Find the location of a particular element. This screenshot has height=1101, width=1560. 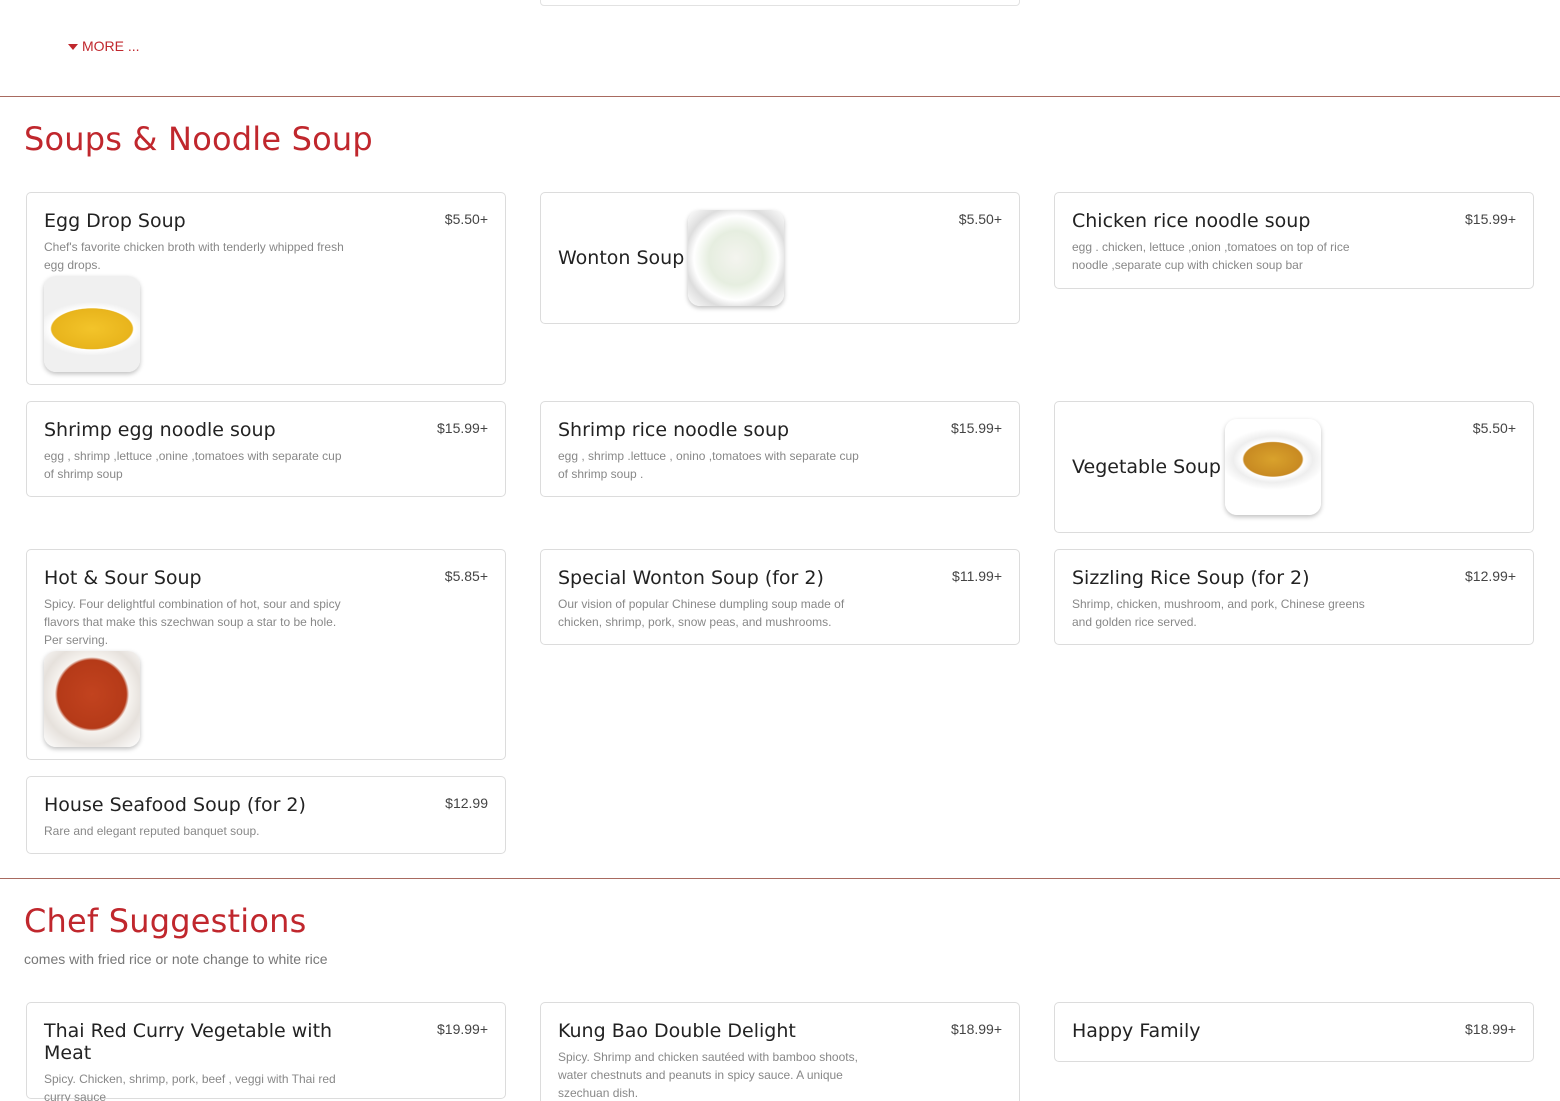

item-name: Egg Drop Soup is located at coordinates (115, 221).